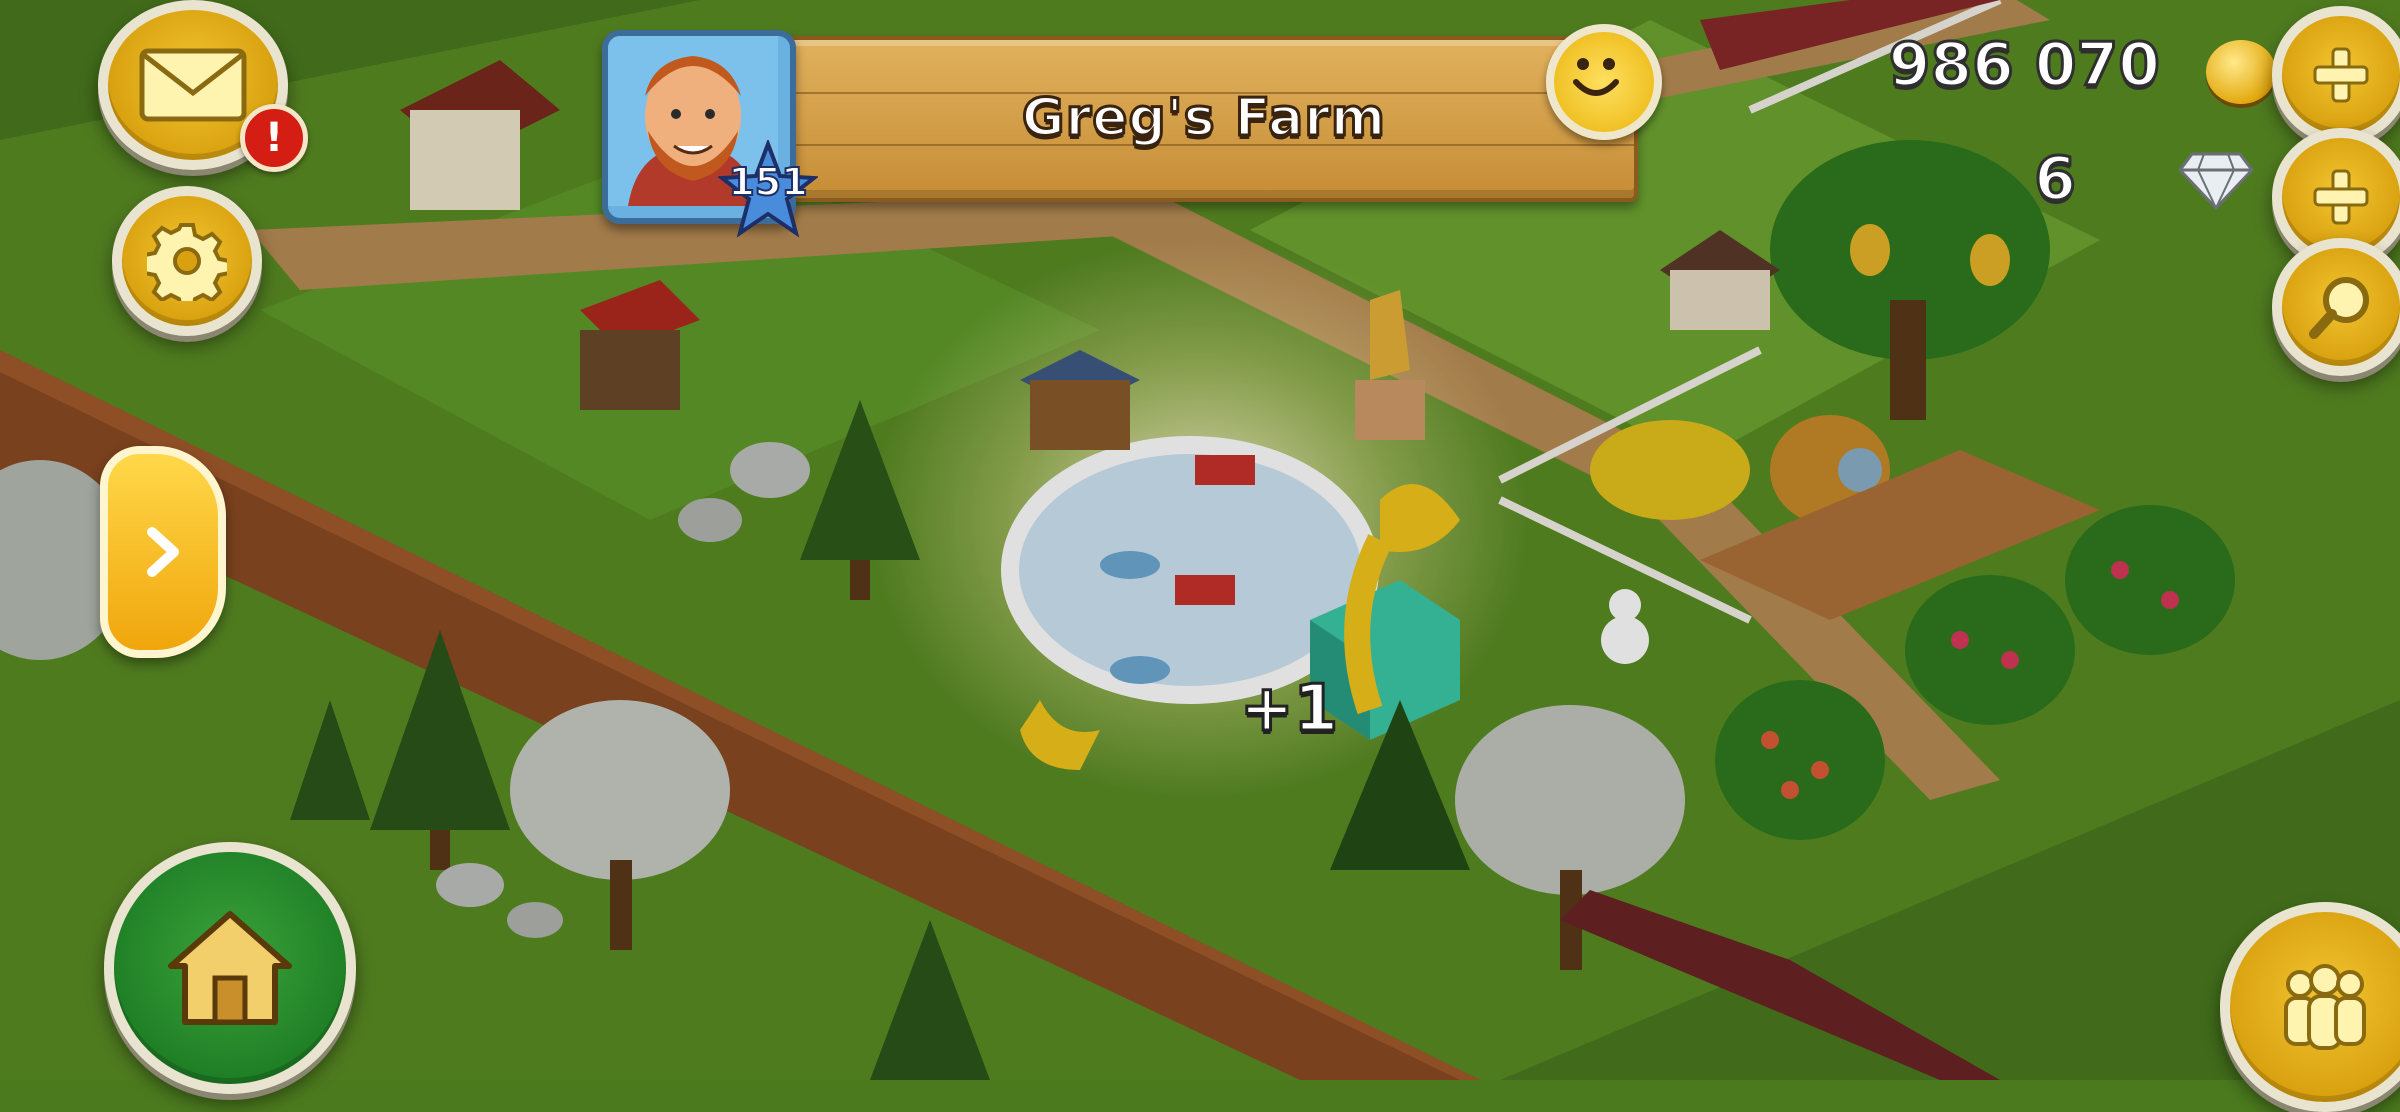 The image size is (2400, 1112). What do you see at coordinates (1288, 709) in the screenshot?
I see `reward-popup-text: +1` at bounding box center [1288, 709].